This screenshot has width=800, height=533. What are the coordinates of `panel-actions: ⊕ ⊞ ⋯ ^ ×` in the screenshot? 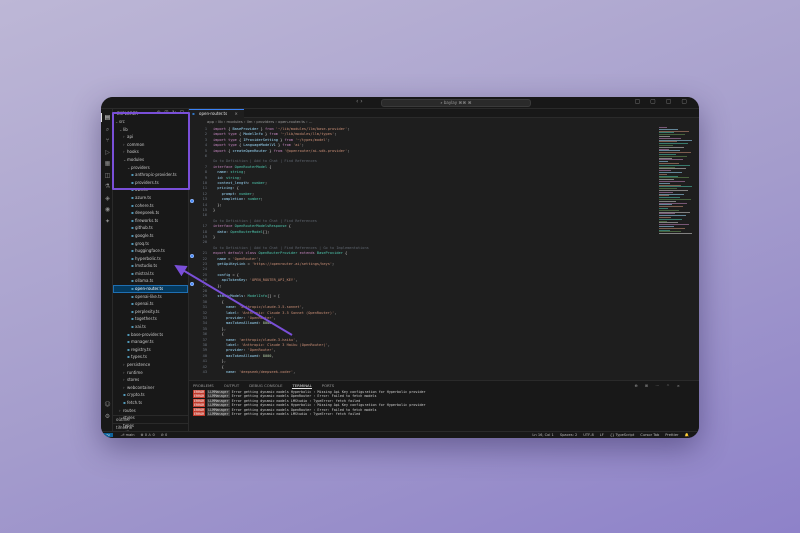 It's located at (659, 385).